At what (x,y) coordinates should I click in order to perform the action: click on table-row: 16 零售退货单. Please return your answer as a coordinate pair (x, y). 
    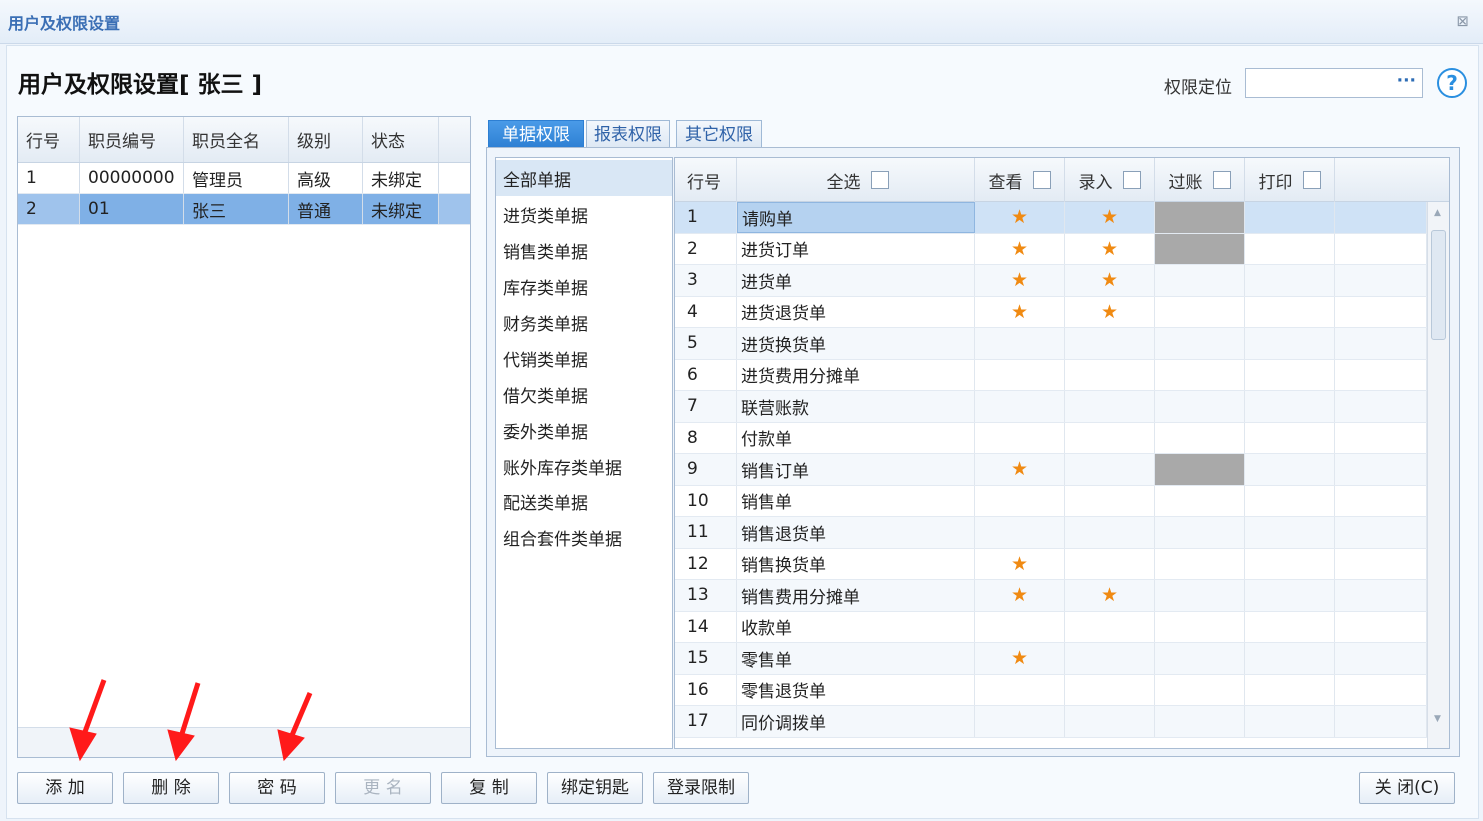
    Looking at the image, I should click on (1051, 690).